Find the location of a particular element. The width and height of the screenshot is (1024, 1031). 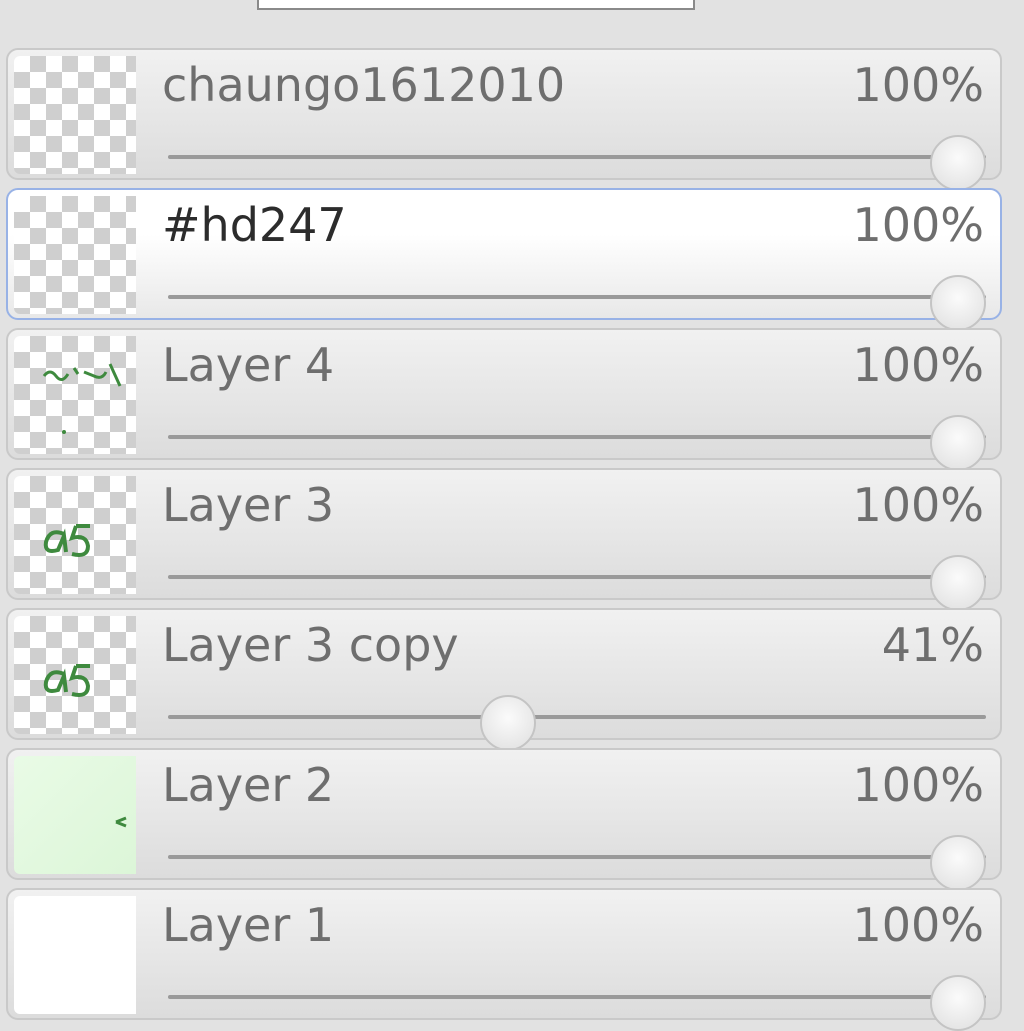

layer-item: Layer 2 100% is located at coordinates (504, 819).